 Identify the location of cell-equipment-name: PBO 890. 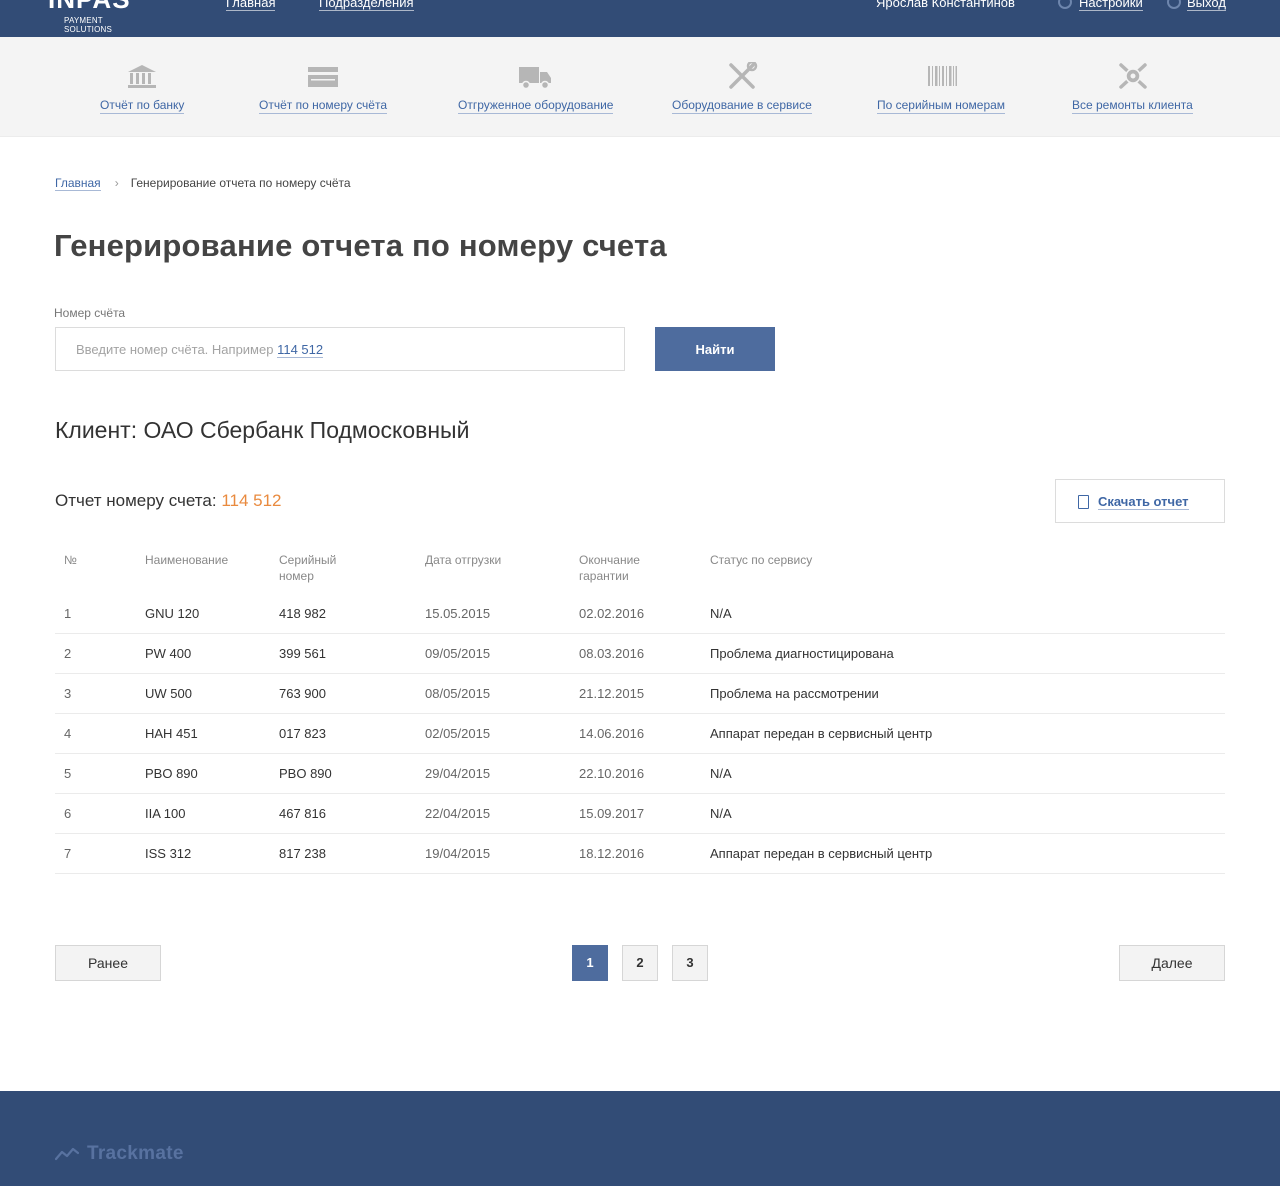
(171, 773).